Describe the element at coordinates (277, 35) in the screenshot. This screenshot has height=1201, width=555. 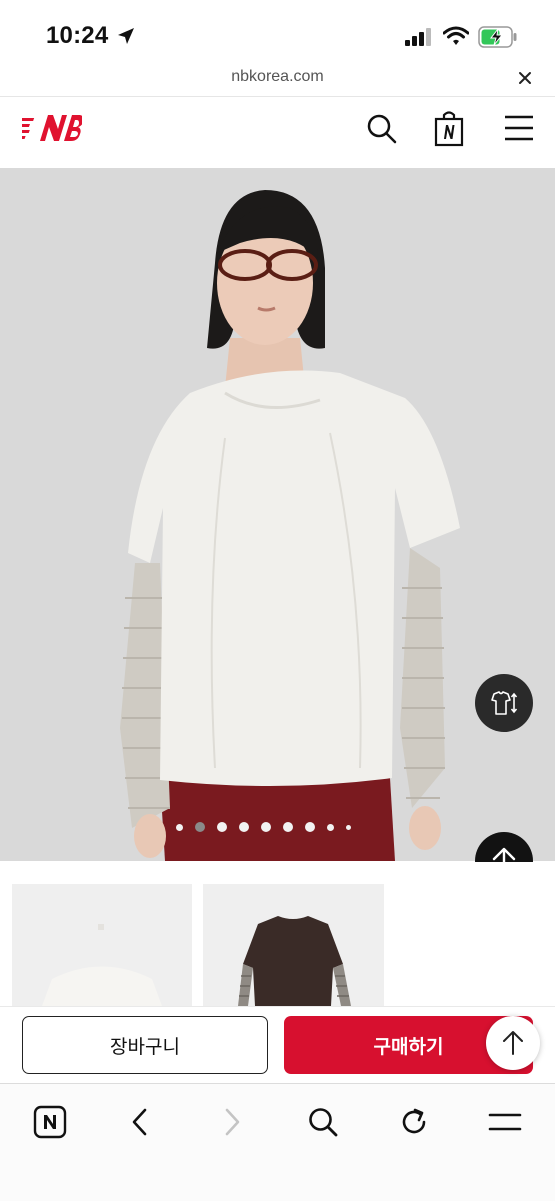
I see `status-bar: 10:24` at that location.